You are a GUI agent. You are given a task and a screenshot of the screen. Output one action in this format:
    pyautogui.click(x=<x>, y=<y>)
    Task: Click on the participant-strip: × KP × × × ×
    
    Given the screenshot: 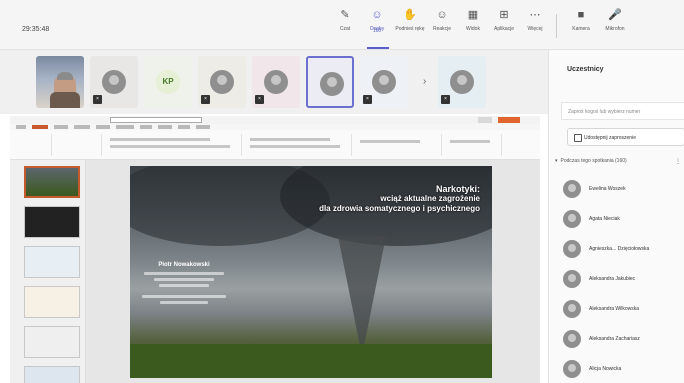 What is the action you would take?
    pyautogui.click(x=274, y=82)
    